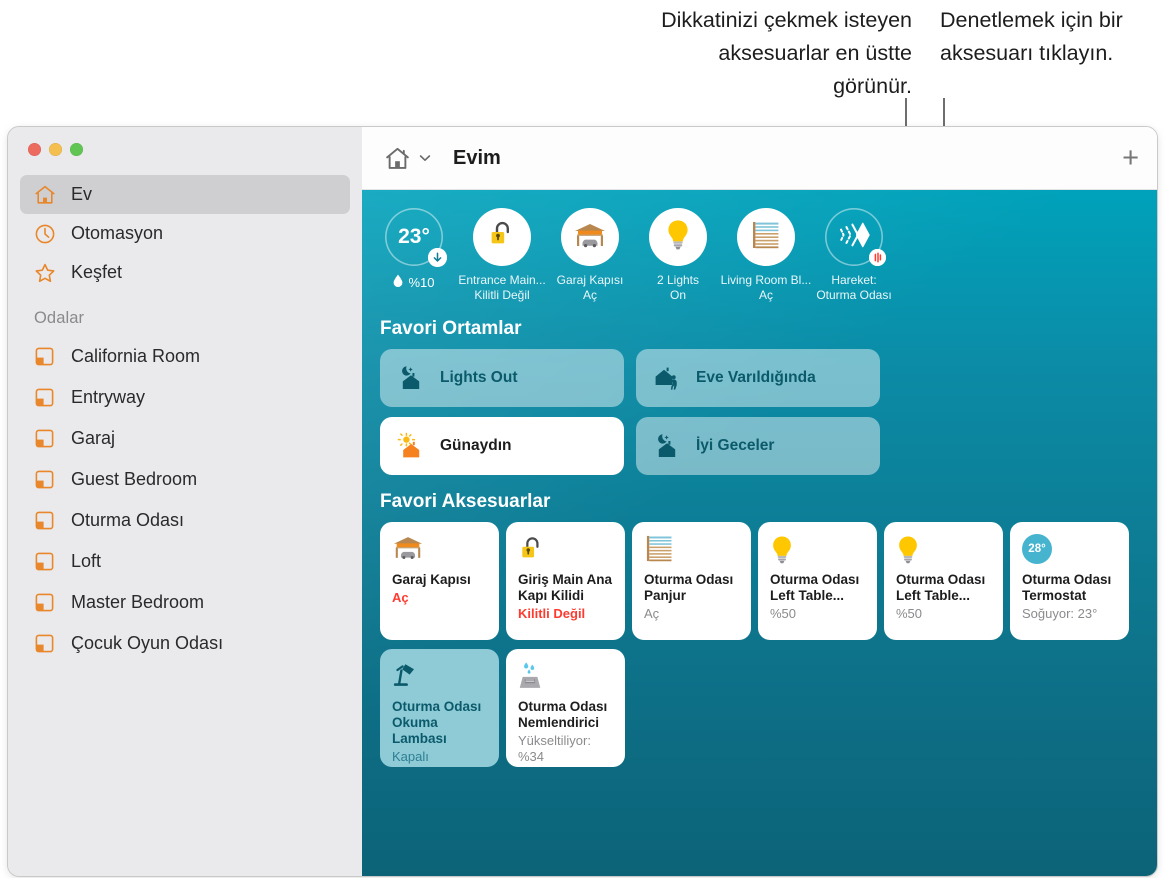 The width and height of the screenshot is (1165, 878). I want to click on status-motion: Hareket: Oturma Odası, so click(854, 255).